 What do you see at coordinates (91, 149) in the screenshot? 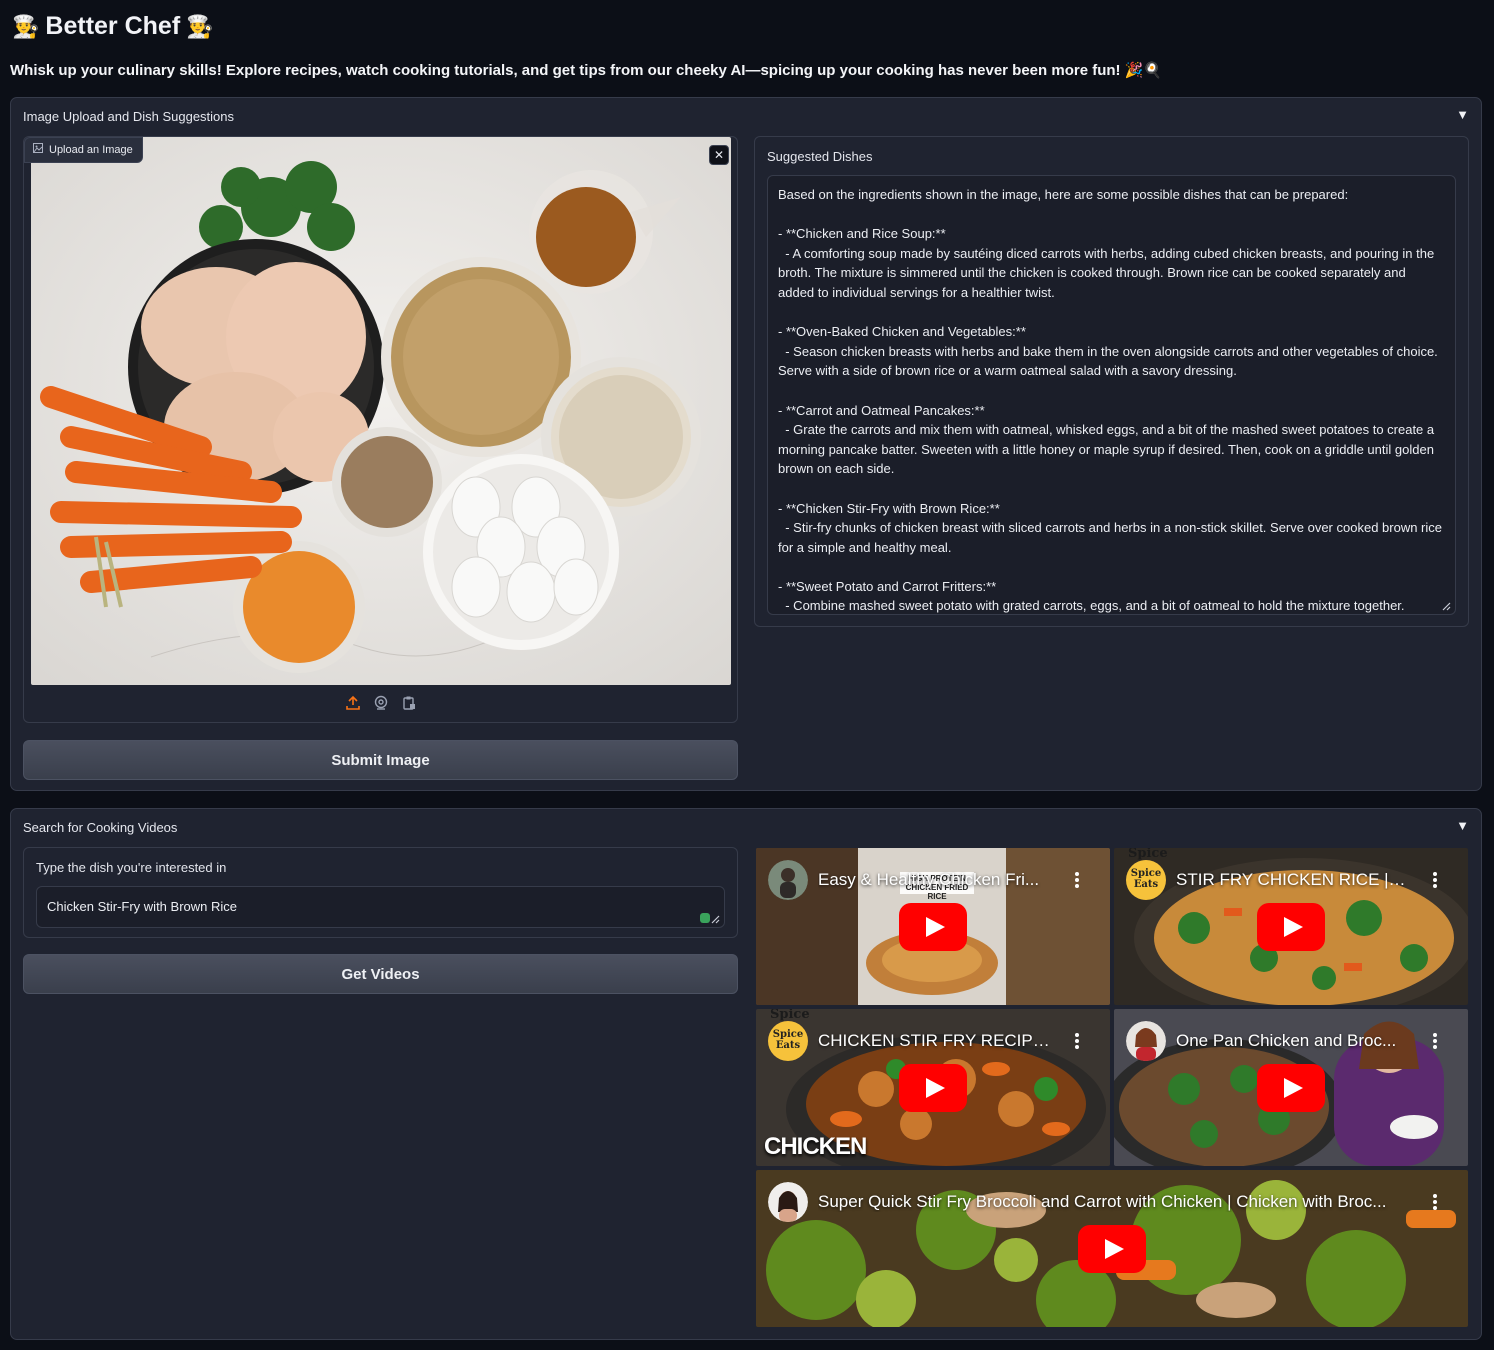
I see `image-label-text: Upload an Image` at bounding box center [91, 149].